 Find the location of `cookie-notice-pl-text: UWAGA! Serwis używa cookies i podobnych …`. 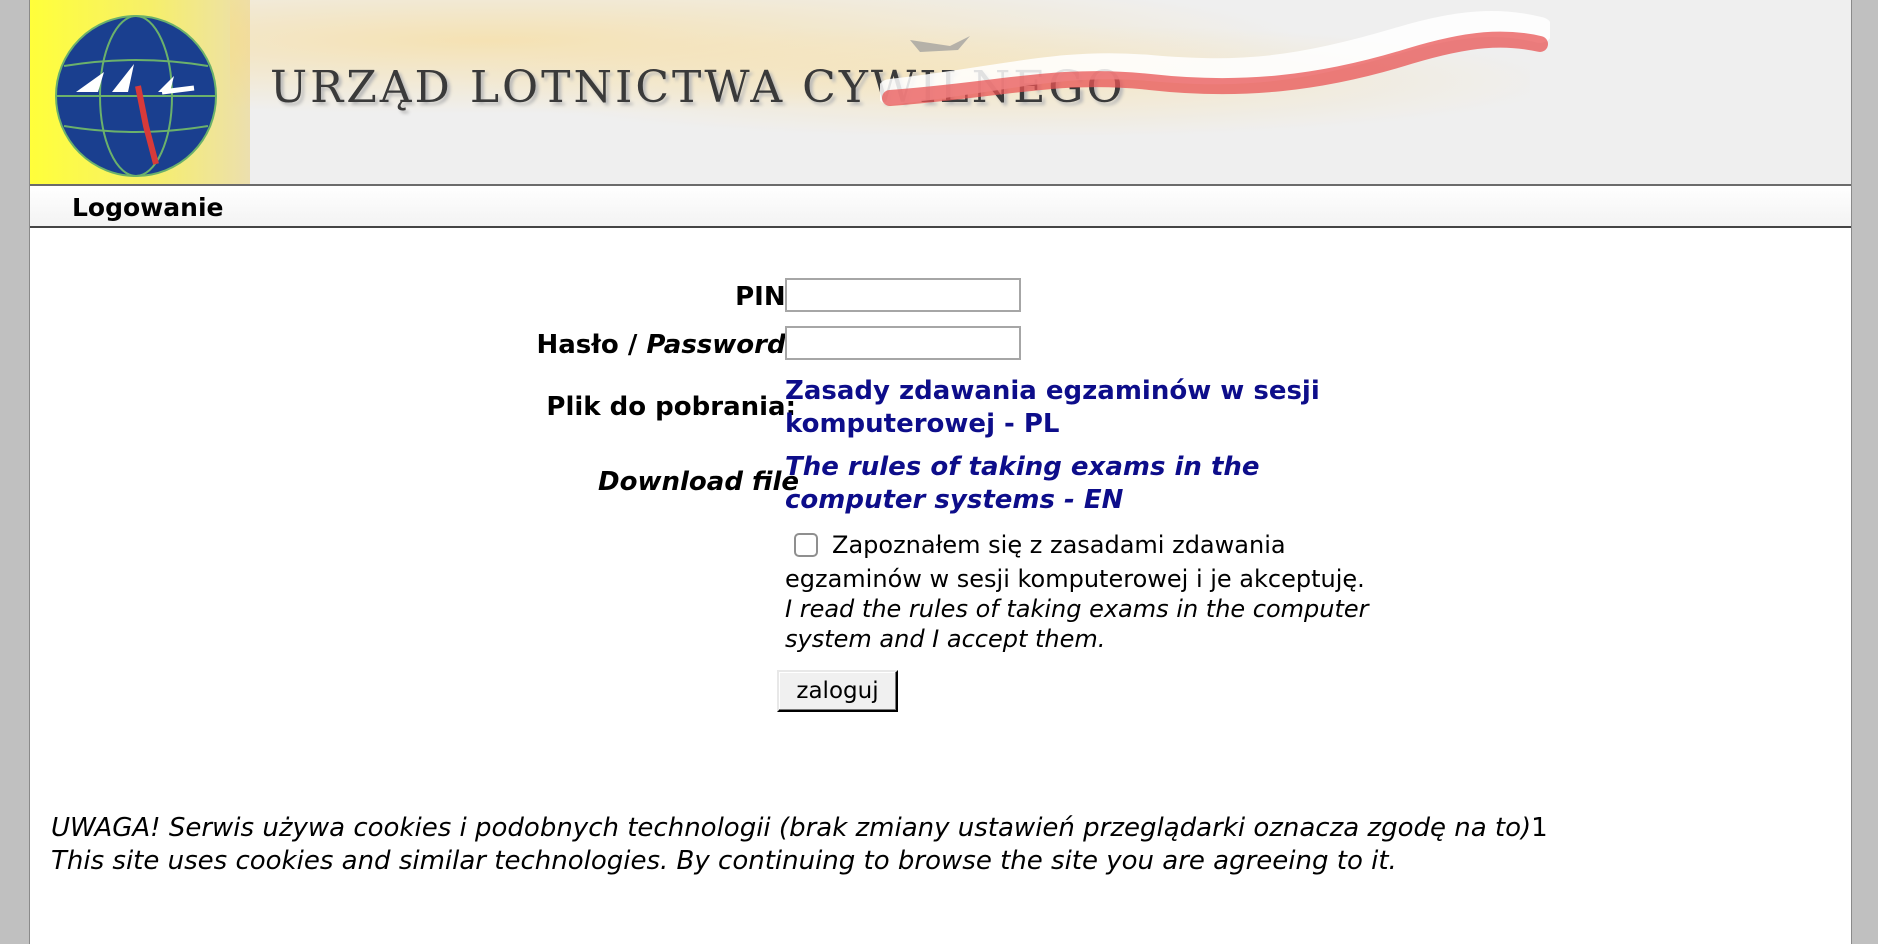

cookie-notice-pl-text: UWAGA! Serwis używa cookies i podobnych … is located at coordinates (791, 828).